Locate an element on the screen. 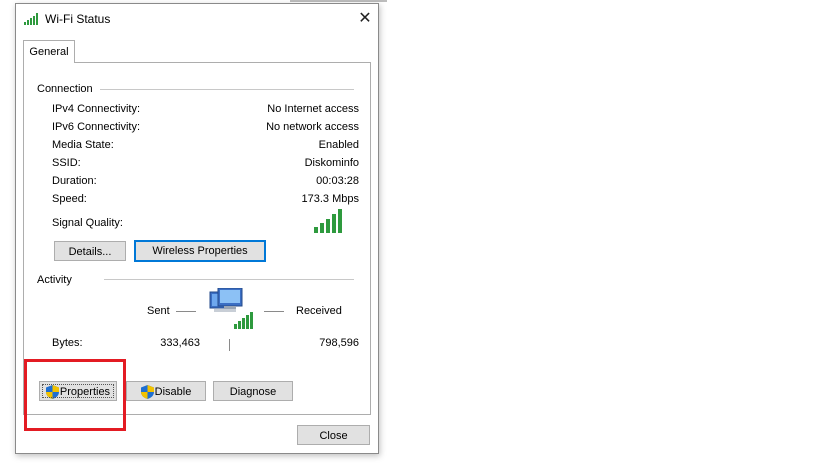 This screenshot has width=819, height=466. media-state-value: Enabled is located at coordinates (338, 145).